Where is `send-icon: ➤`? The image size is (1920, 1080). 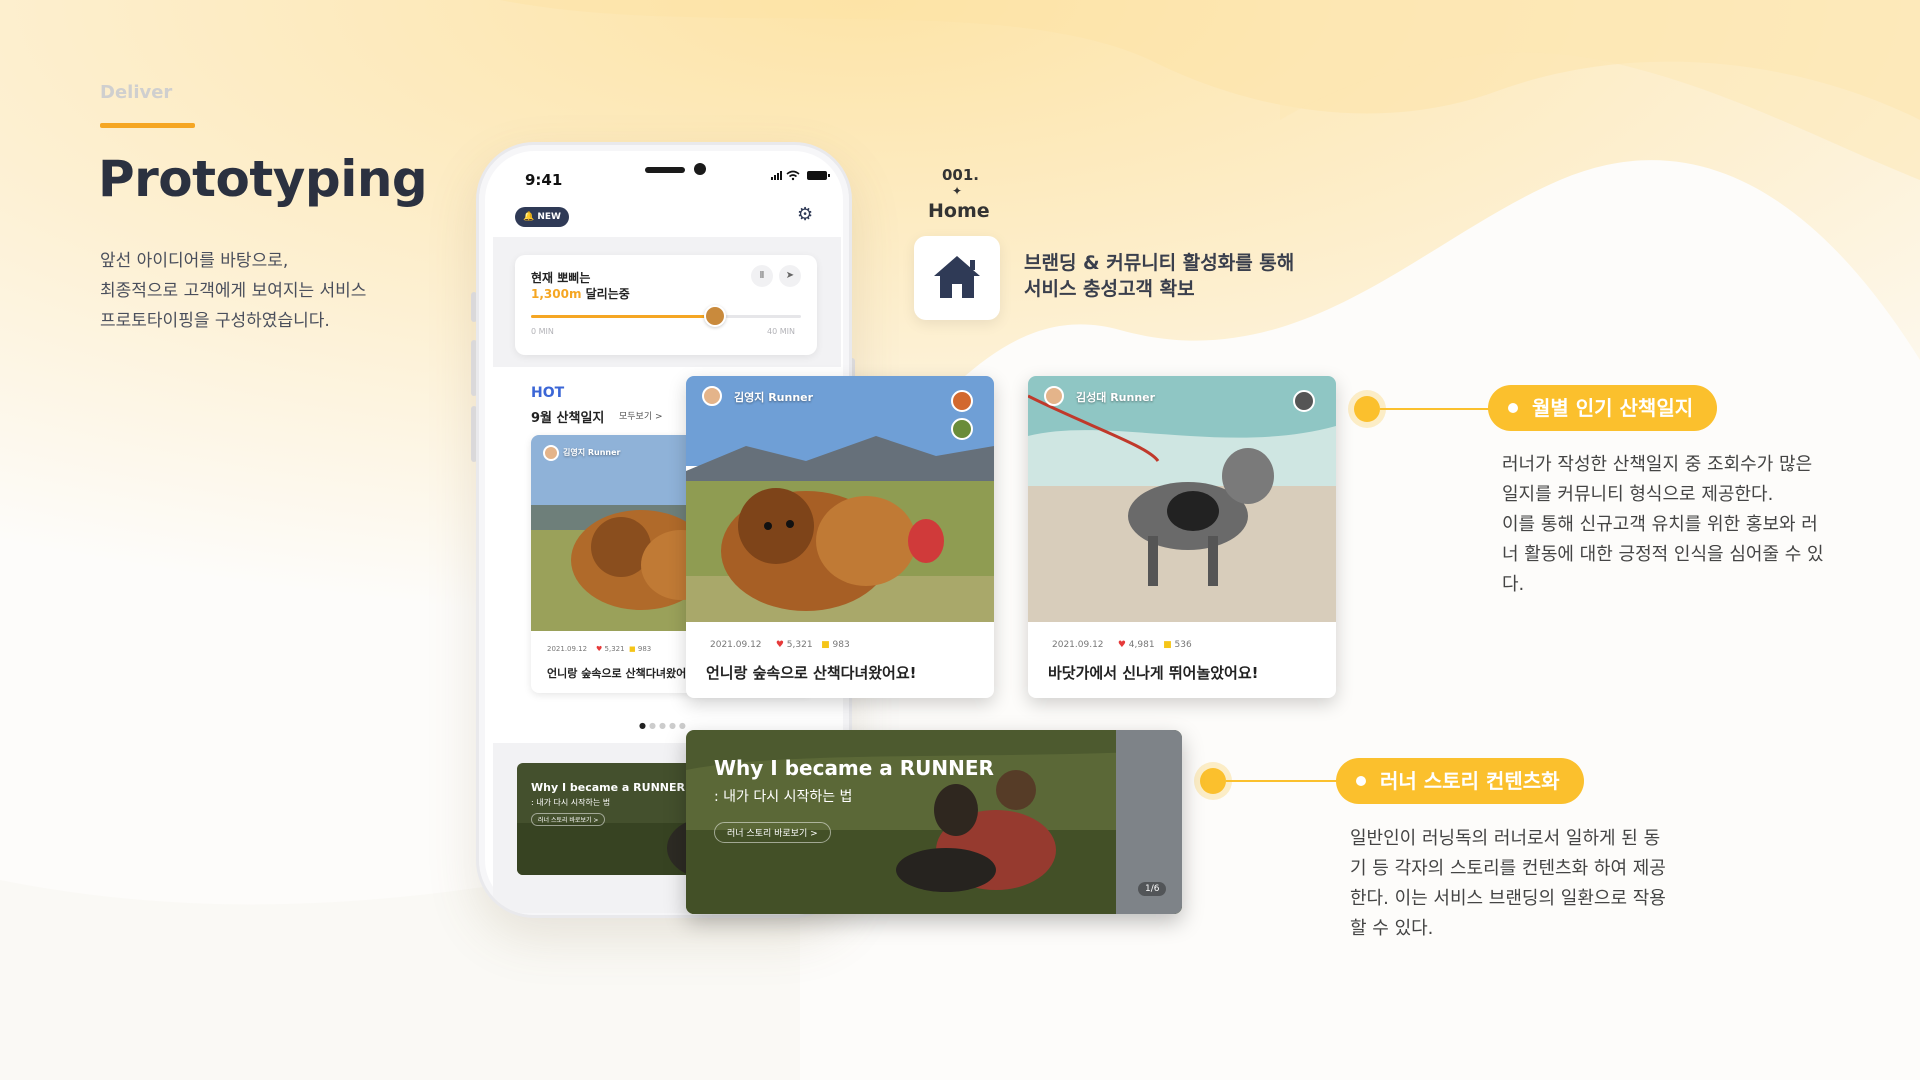
send-icon: ➤ is located at coordinates (790, 276).